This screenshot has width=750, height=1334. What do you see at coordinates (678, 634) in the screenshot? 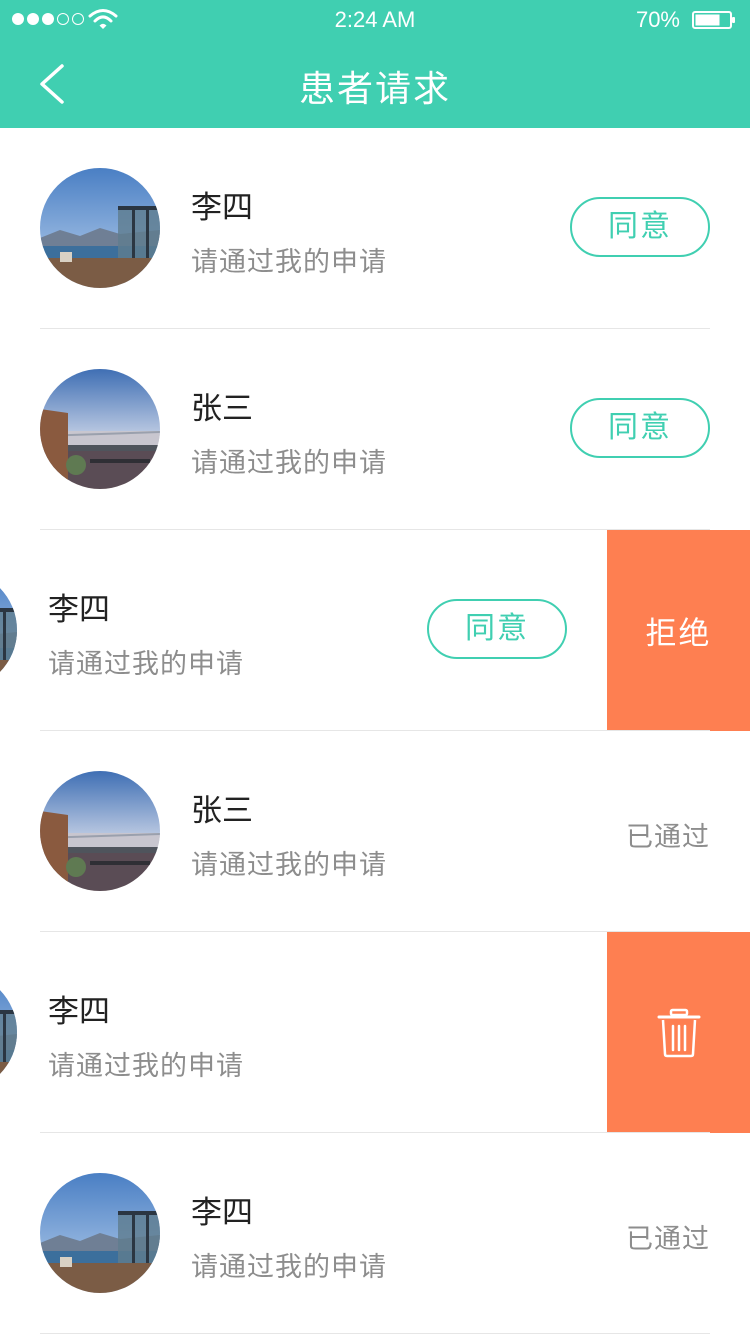
I see `reject-label: 拒绝` at bounding box center [678, 634].